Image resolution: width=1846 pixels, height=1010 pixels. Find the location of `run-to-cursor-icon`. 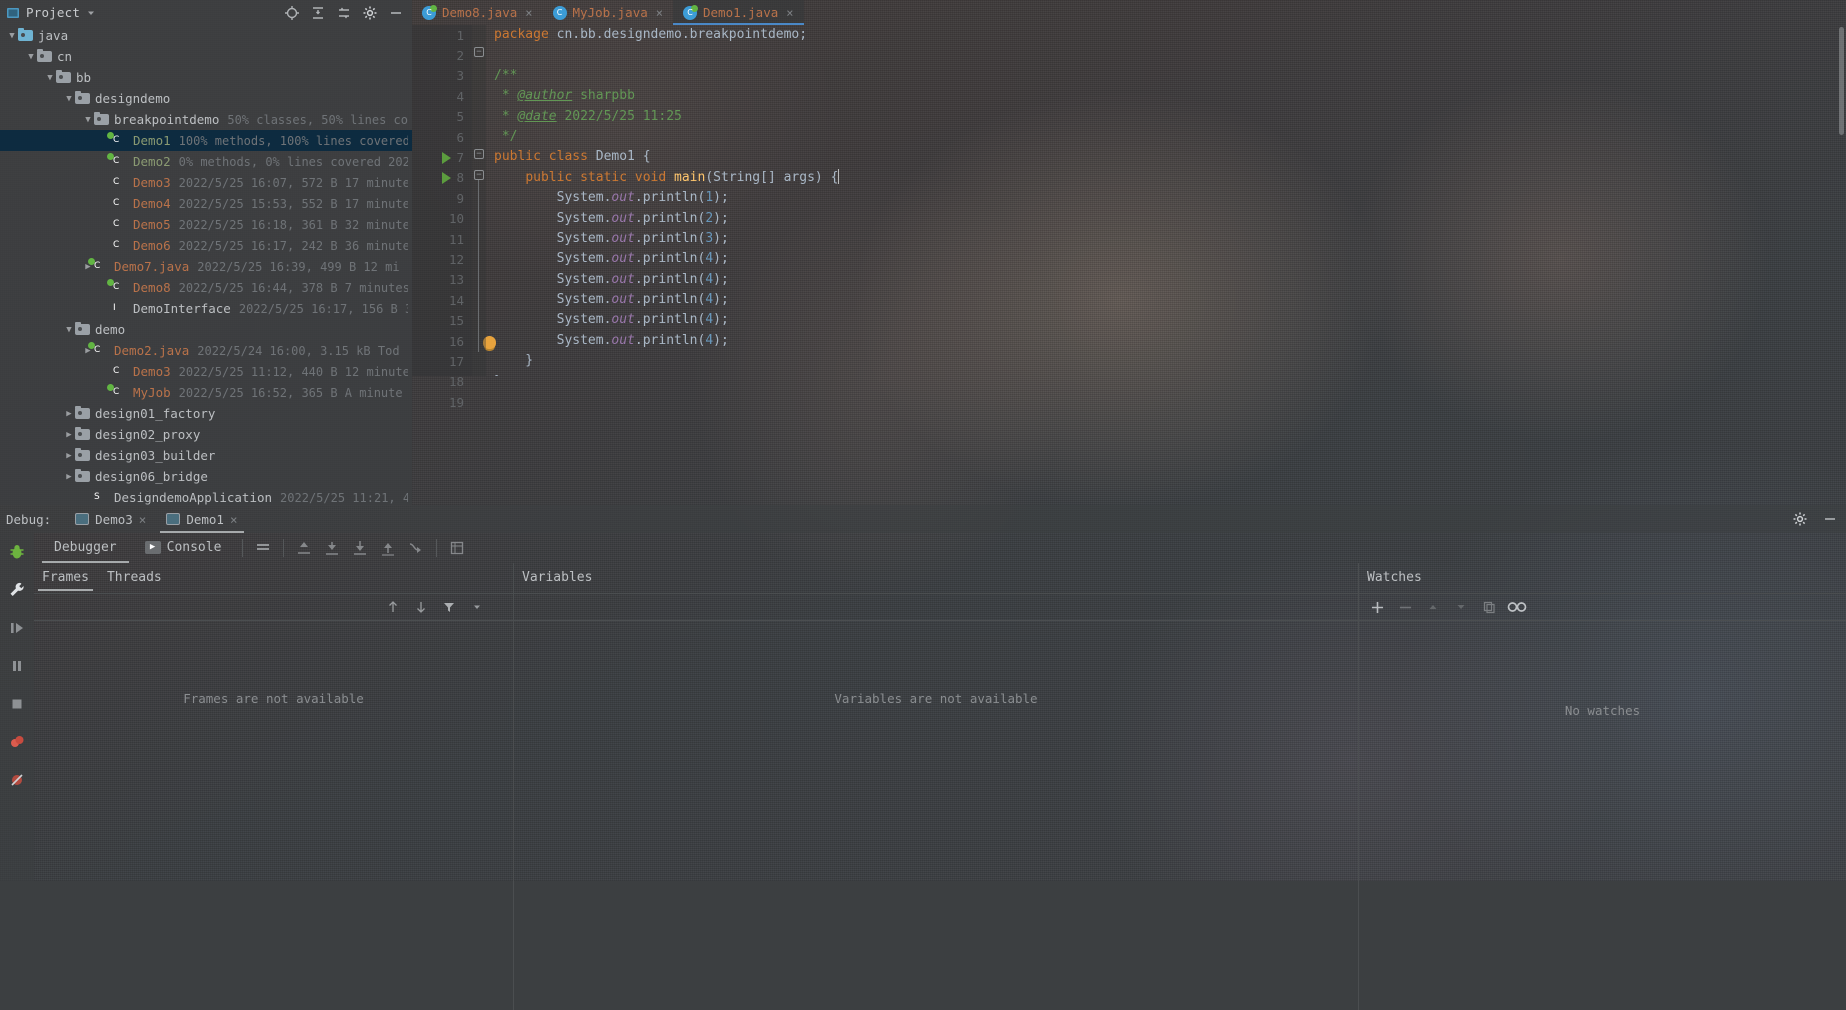

run-to-cursor-icon is located at coordinates (416, 548).